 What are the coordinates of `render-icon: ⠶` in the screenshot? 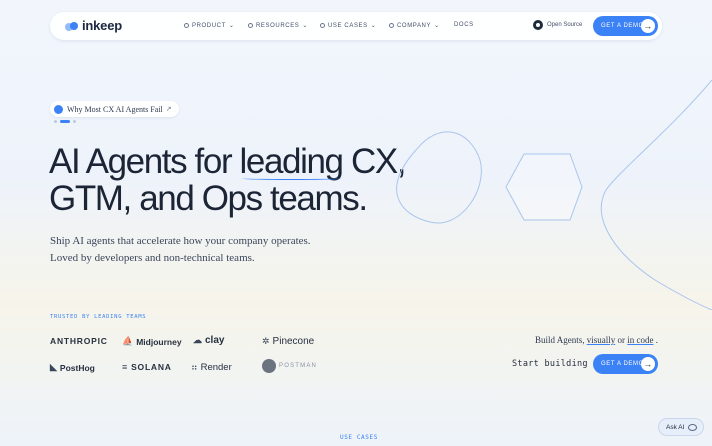 It's located at (194, 367).